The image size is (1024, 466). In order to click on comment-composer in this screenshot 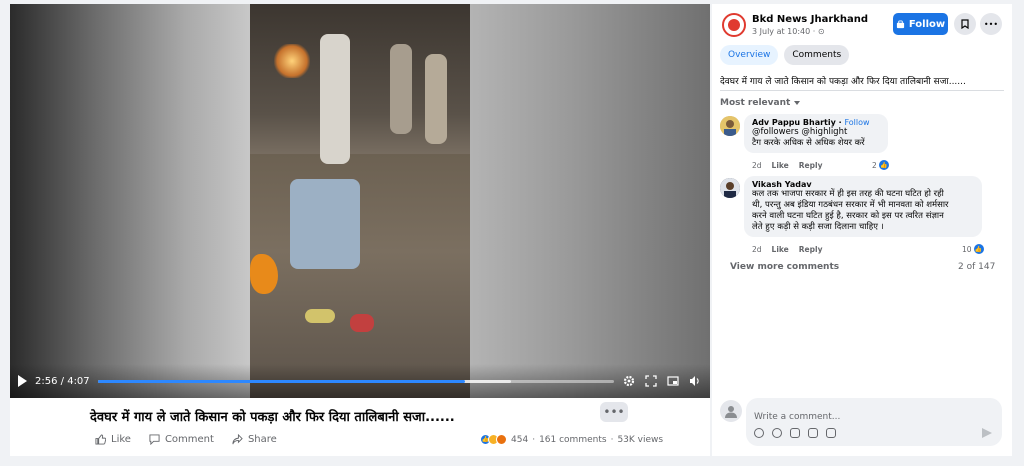, I will do `click(874, 422)`.